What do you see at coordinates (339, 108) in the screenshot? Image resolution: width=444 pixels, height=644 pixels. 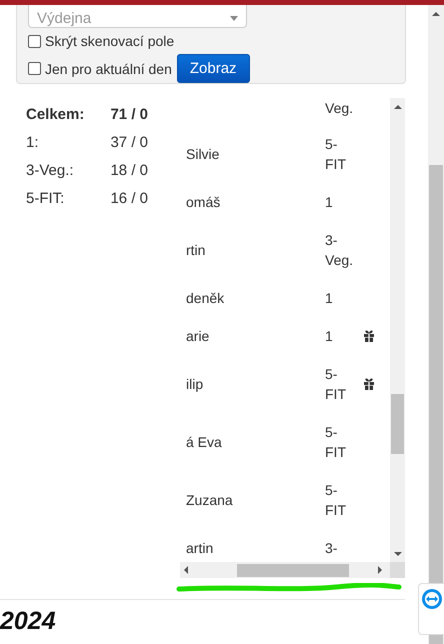 I see `table-cell: Veg.` at bounding box center [339, 108].